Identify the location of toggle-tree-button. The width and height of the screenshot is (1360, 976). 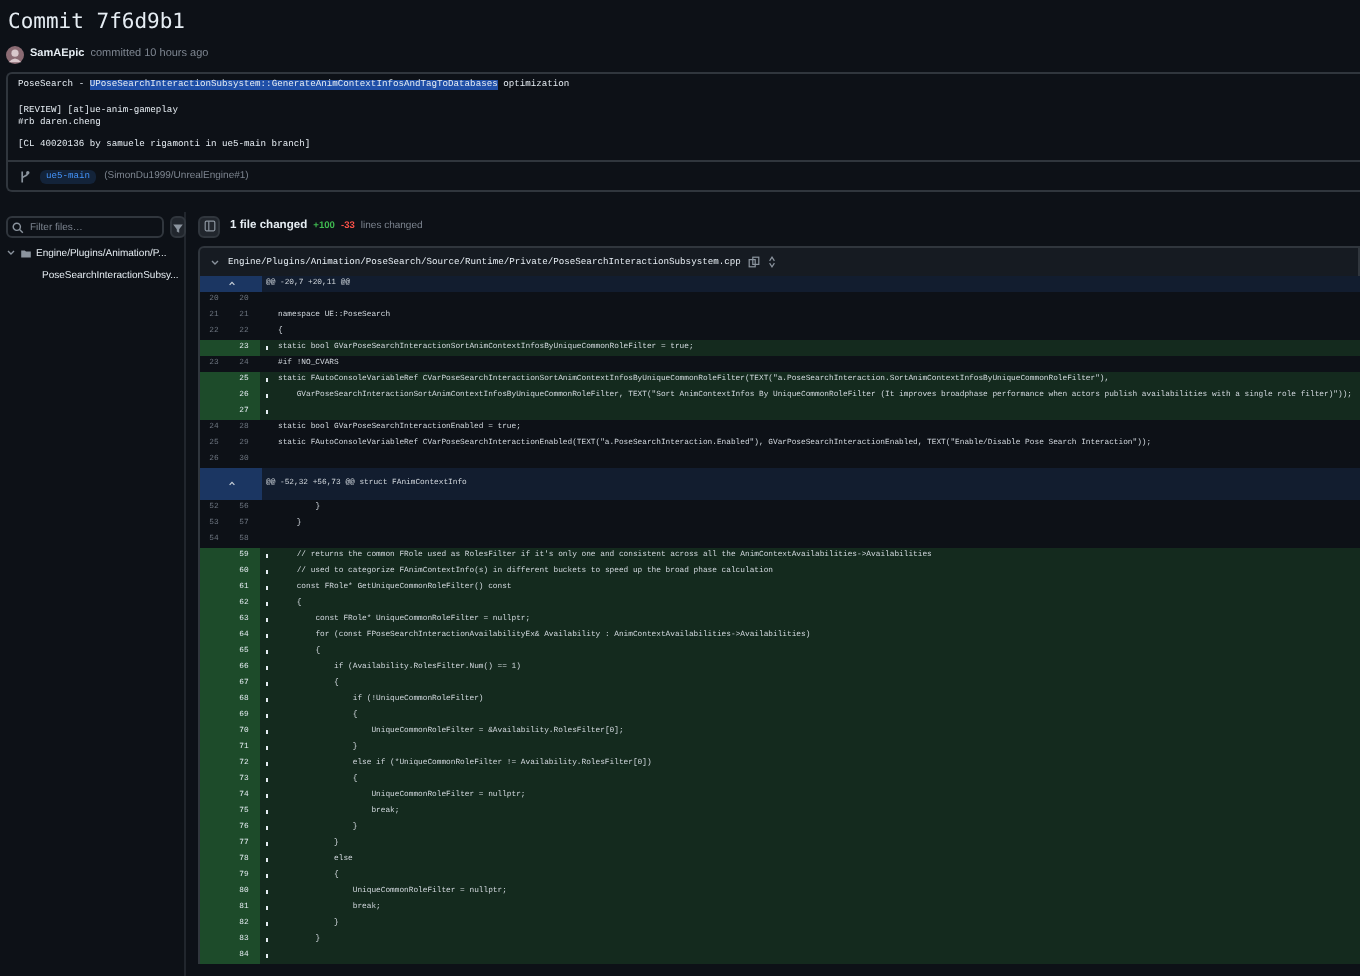
(209, 226).